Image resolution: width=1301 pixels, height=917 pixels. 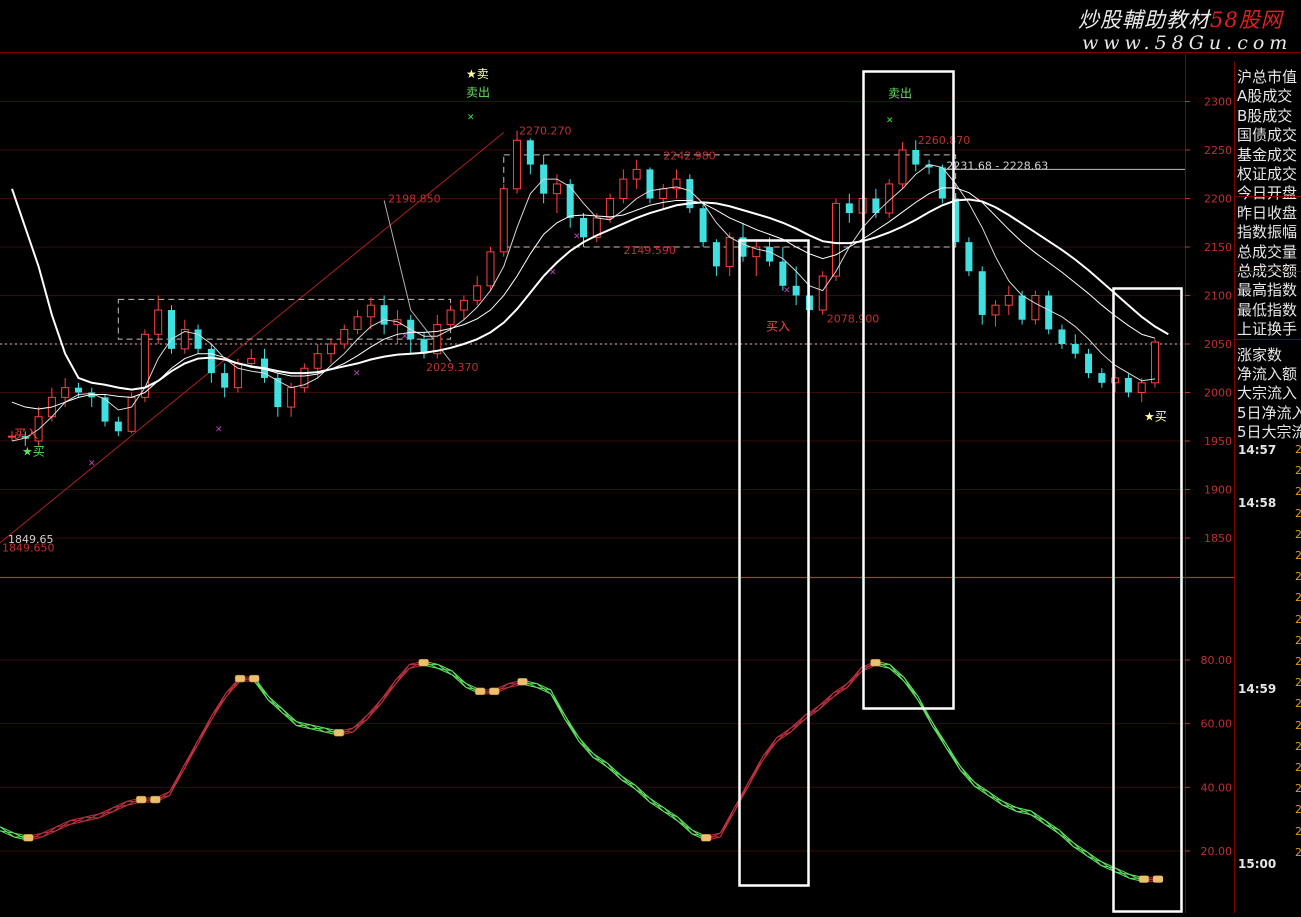 I want to click on panel-field-label: 最高指数, so click(x=1267, y=290).